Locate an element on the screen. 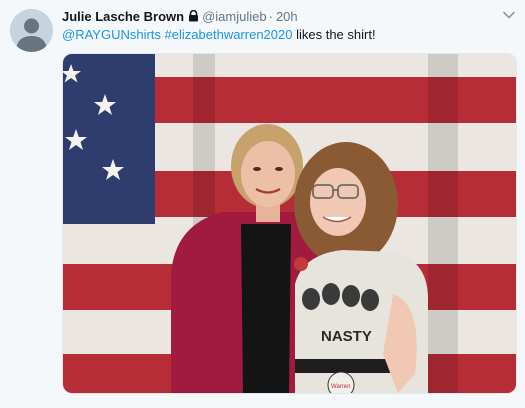  author-avatar is located at coordinates (31, 30).